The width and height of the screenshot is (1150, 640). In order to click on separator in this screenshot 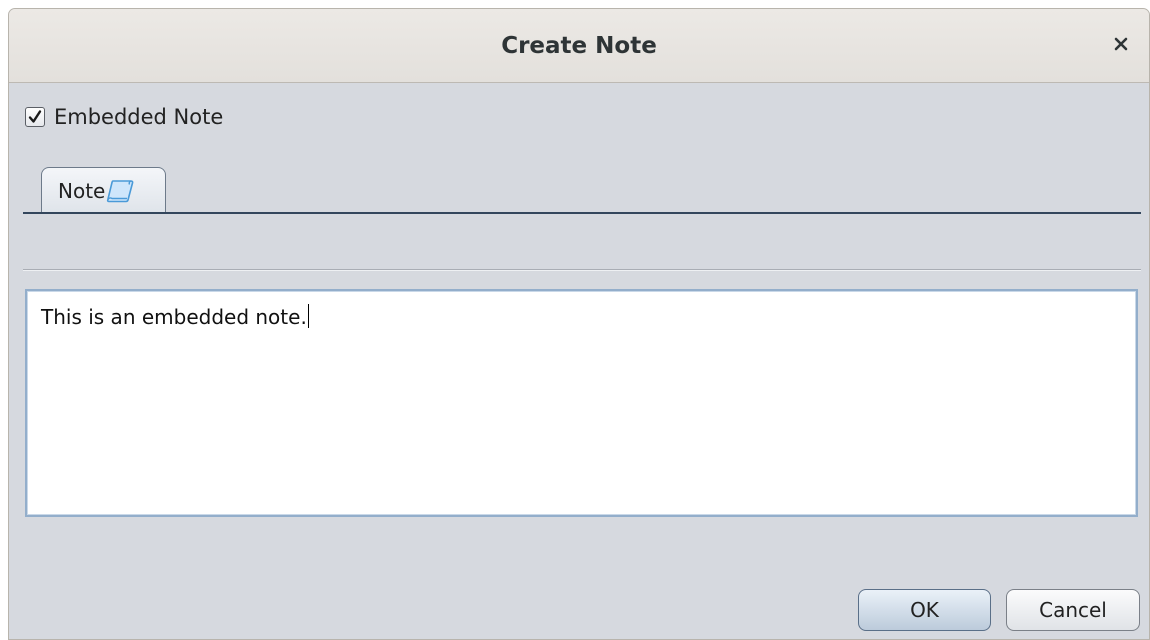, I will do `click(582, 270)`.